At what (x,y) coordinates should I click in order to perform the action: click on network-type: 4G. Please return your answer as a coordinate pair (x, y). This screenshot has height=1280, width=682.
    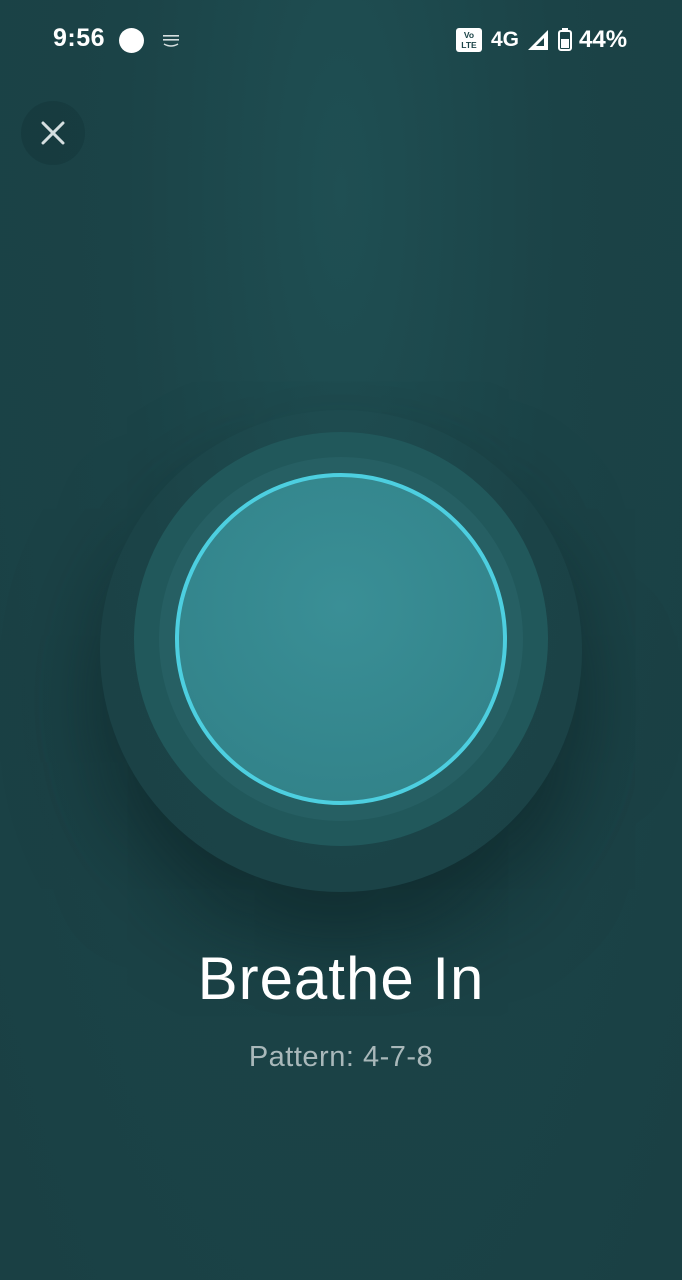
    Looking at the image, I should click on (505, 39).